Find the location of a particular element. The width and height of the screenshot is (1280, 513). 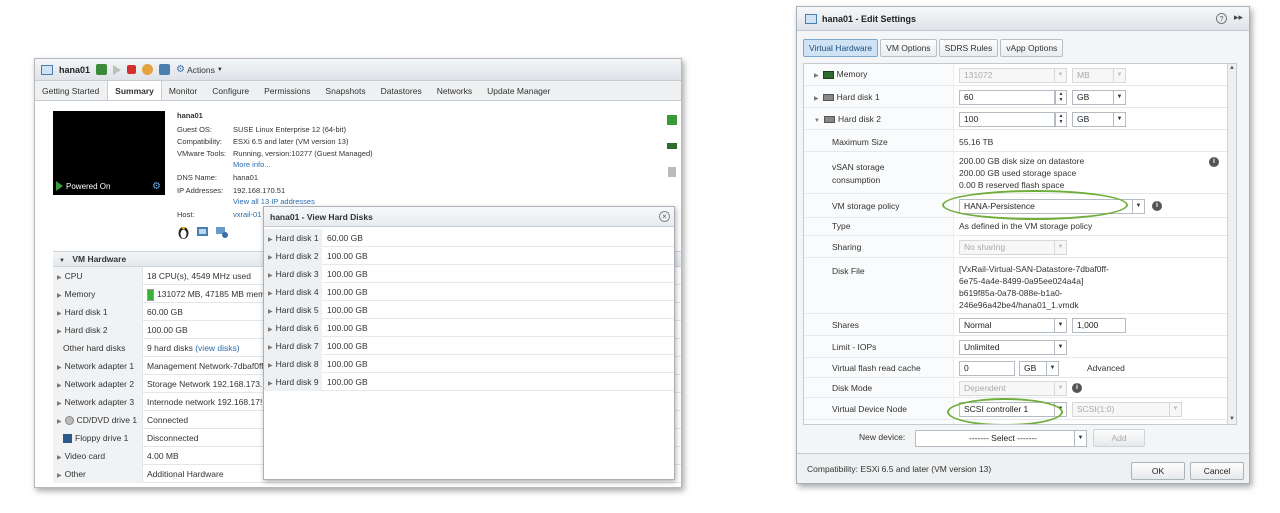

collapse-icon: ▼ is located at coordinates (817, 121).